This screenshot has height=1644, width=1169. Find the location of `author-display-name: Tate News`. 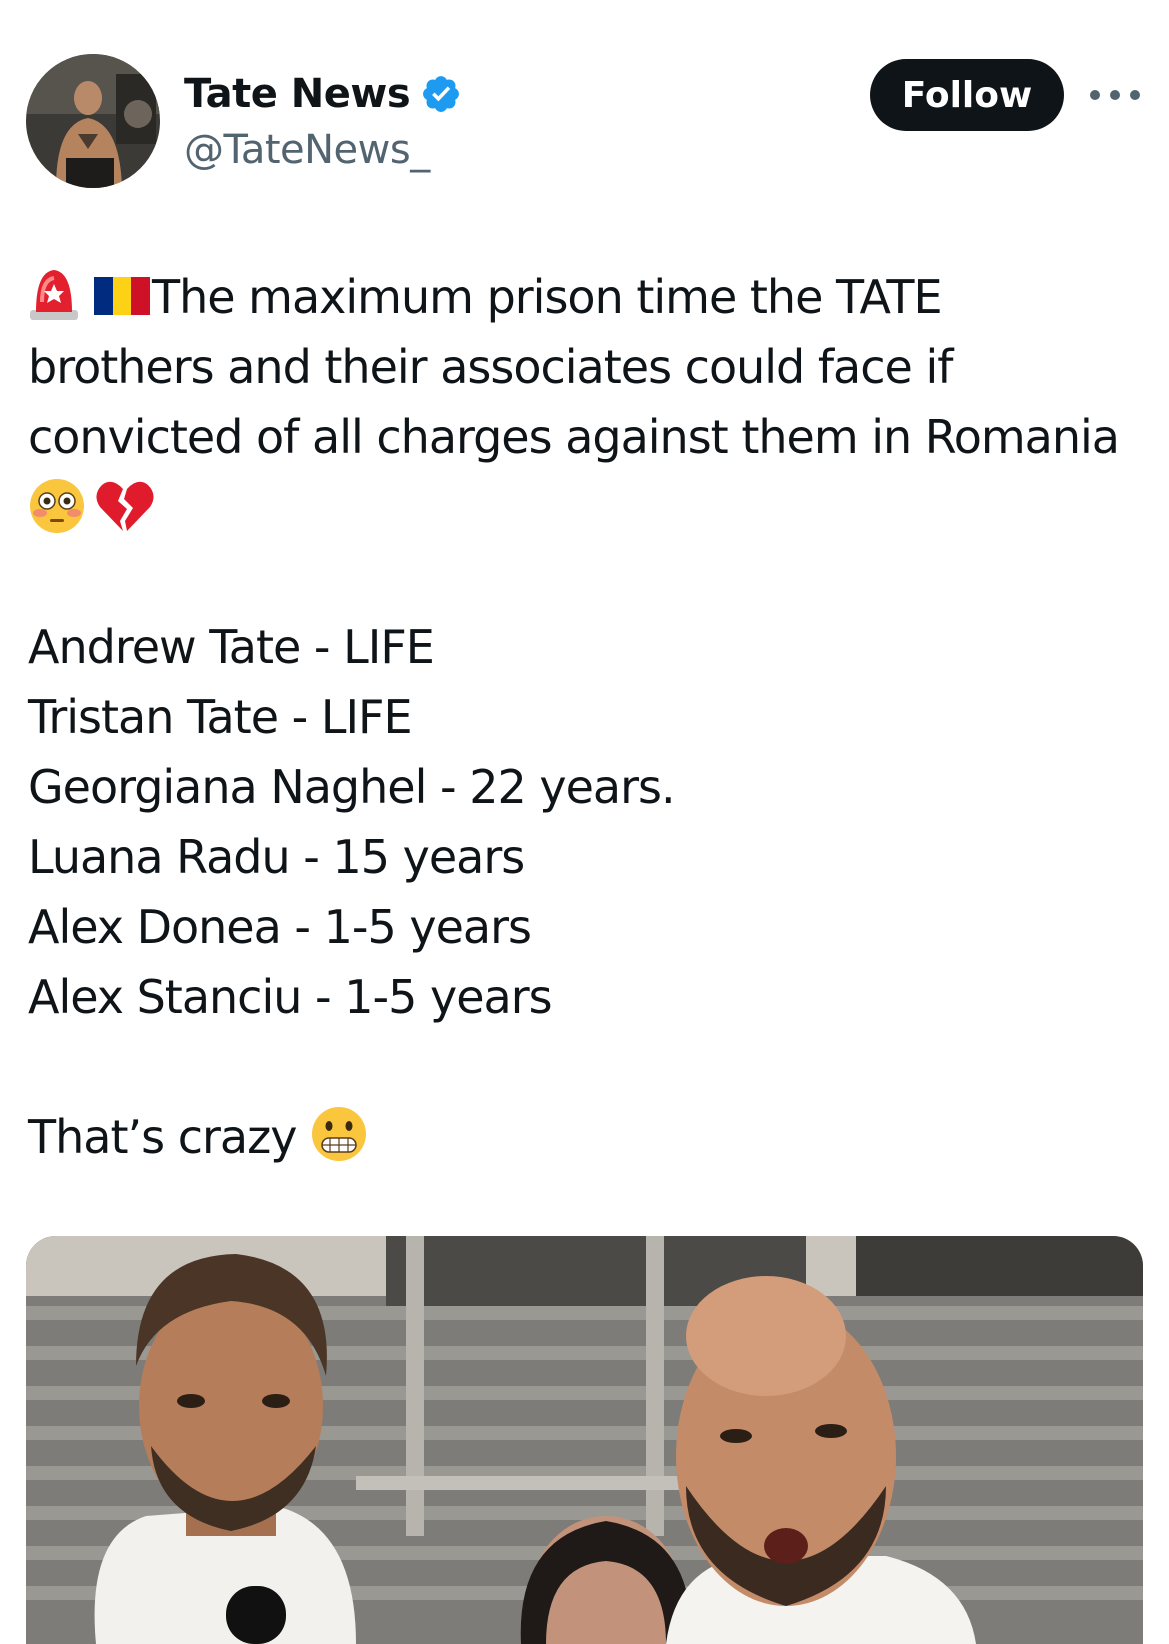

author-display-name: Tate News is located at coordinates (297, 94).